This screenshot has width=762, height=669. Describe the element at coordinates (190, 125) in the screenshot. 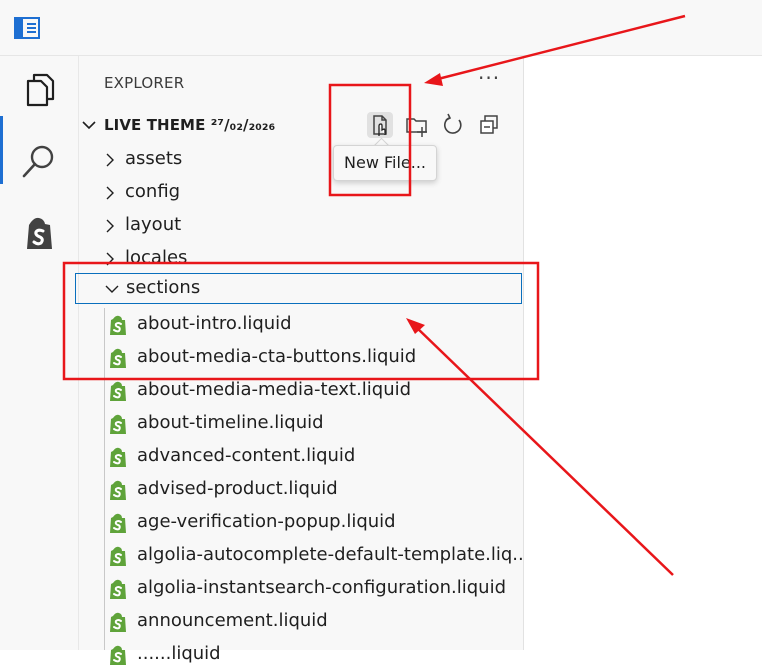

I see `root-folder-name: LIVE THEME ²⁷/₀₂/₂₀₂₆` at that location.